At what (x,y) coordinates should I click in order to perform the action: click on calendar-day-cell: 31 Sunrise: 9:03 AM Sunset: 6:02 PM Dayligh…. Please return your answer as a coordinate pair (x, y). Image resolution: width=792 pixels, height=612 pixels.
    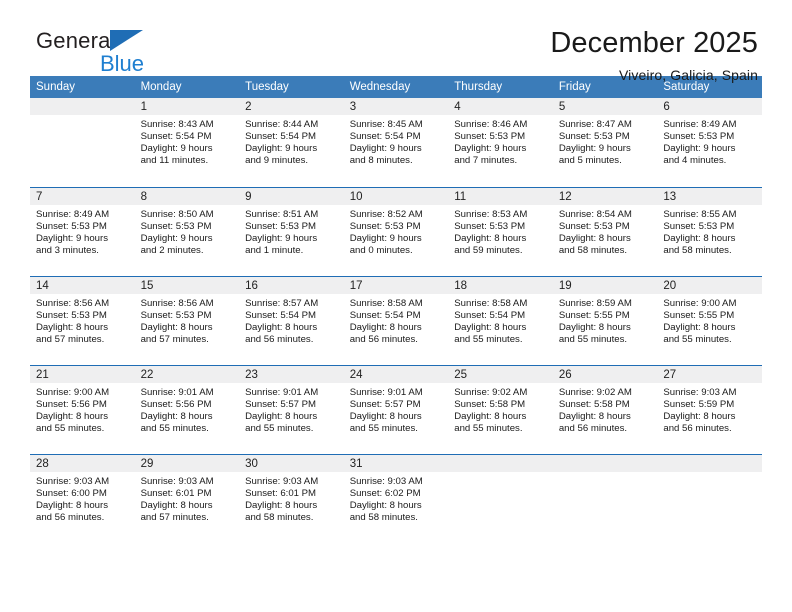
    Looking at the image, I should click on (396, 498).